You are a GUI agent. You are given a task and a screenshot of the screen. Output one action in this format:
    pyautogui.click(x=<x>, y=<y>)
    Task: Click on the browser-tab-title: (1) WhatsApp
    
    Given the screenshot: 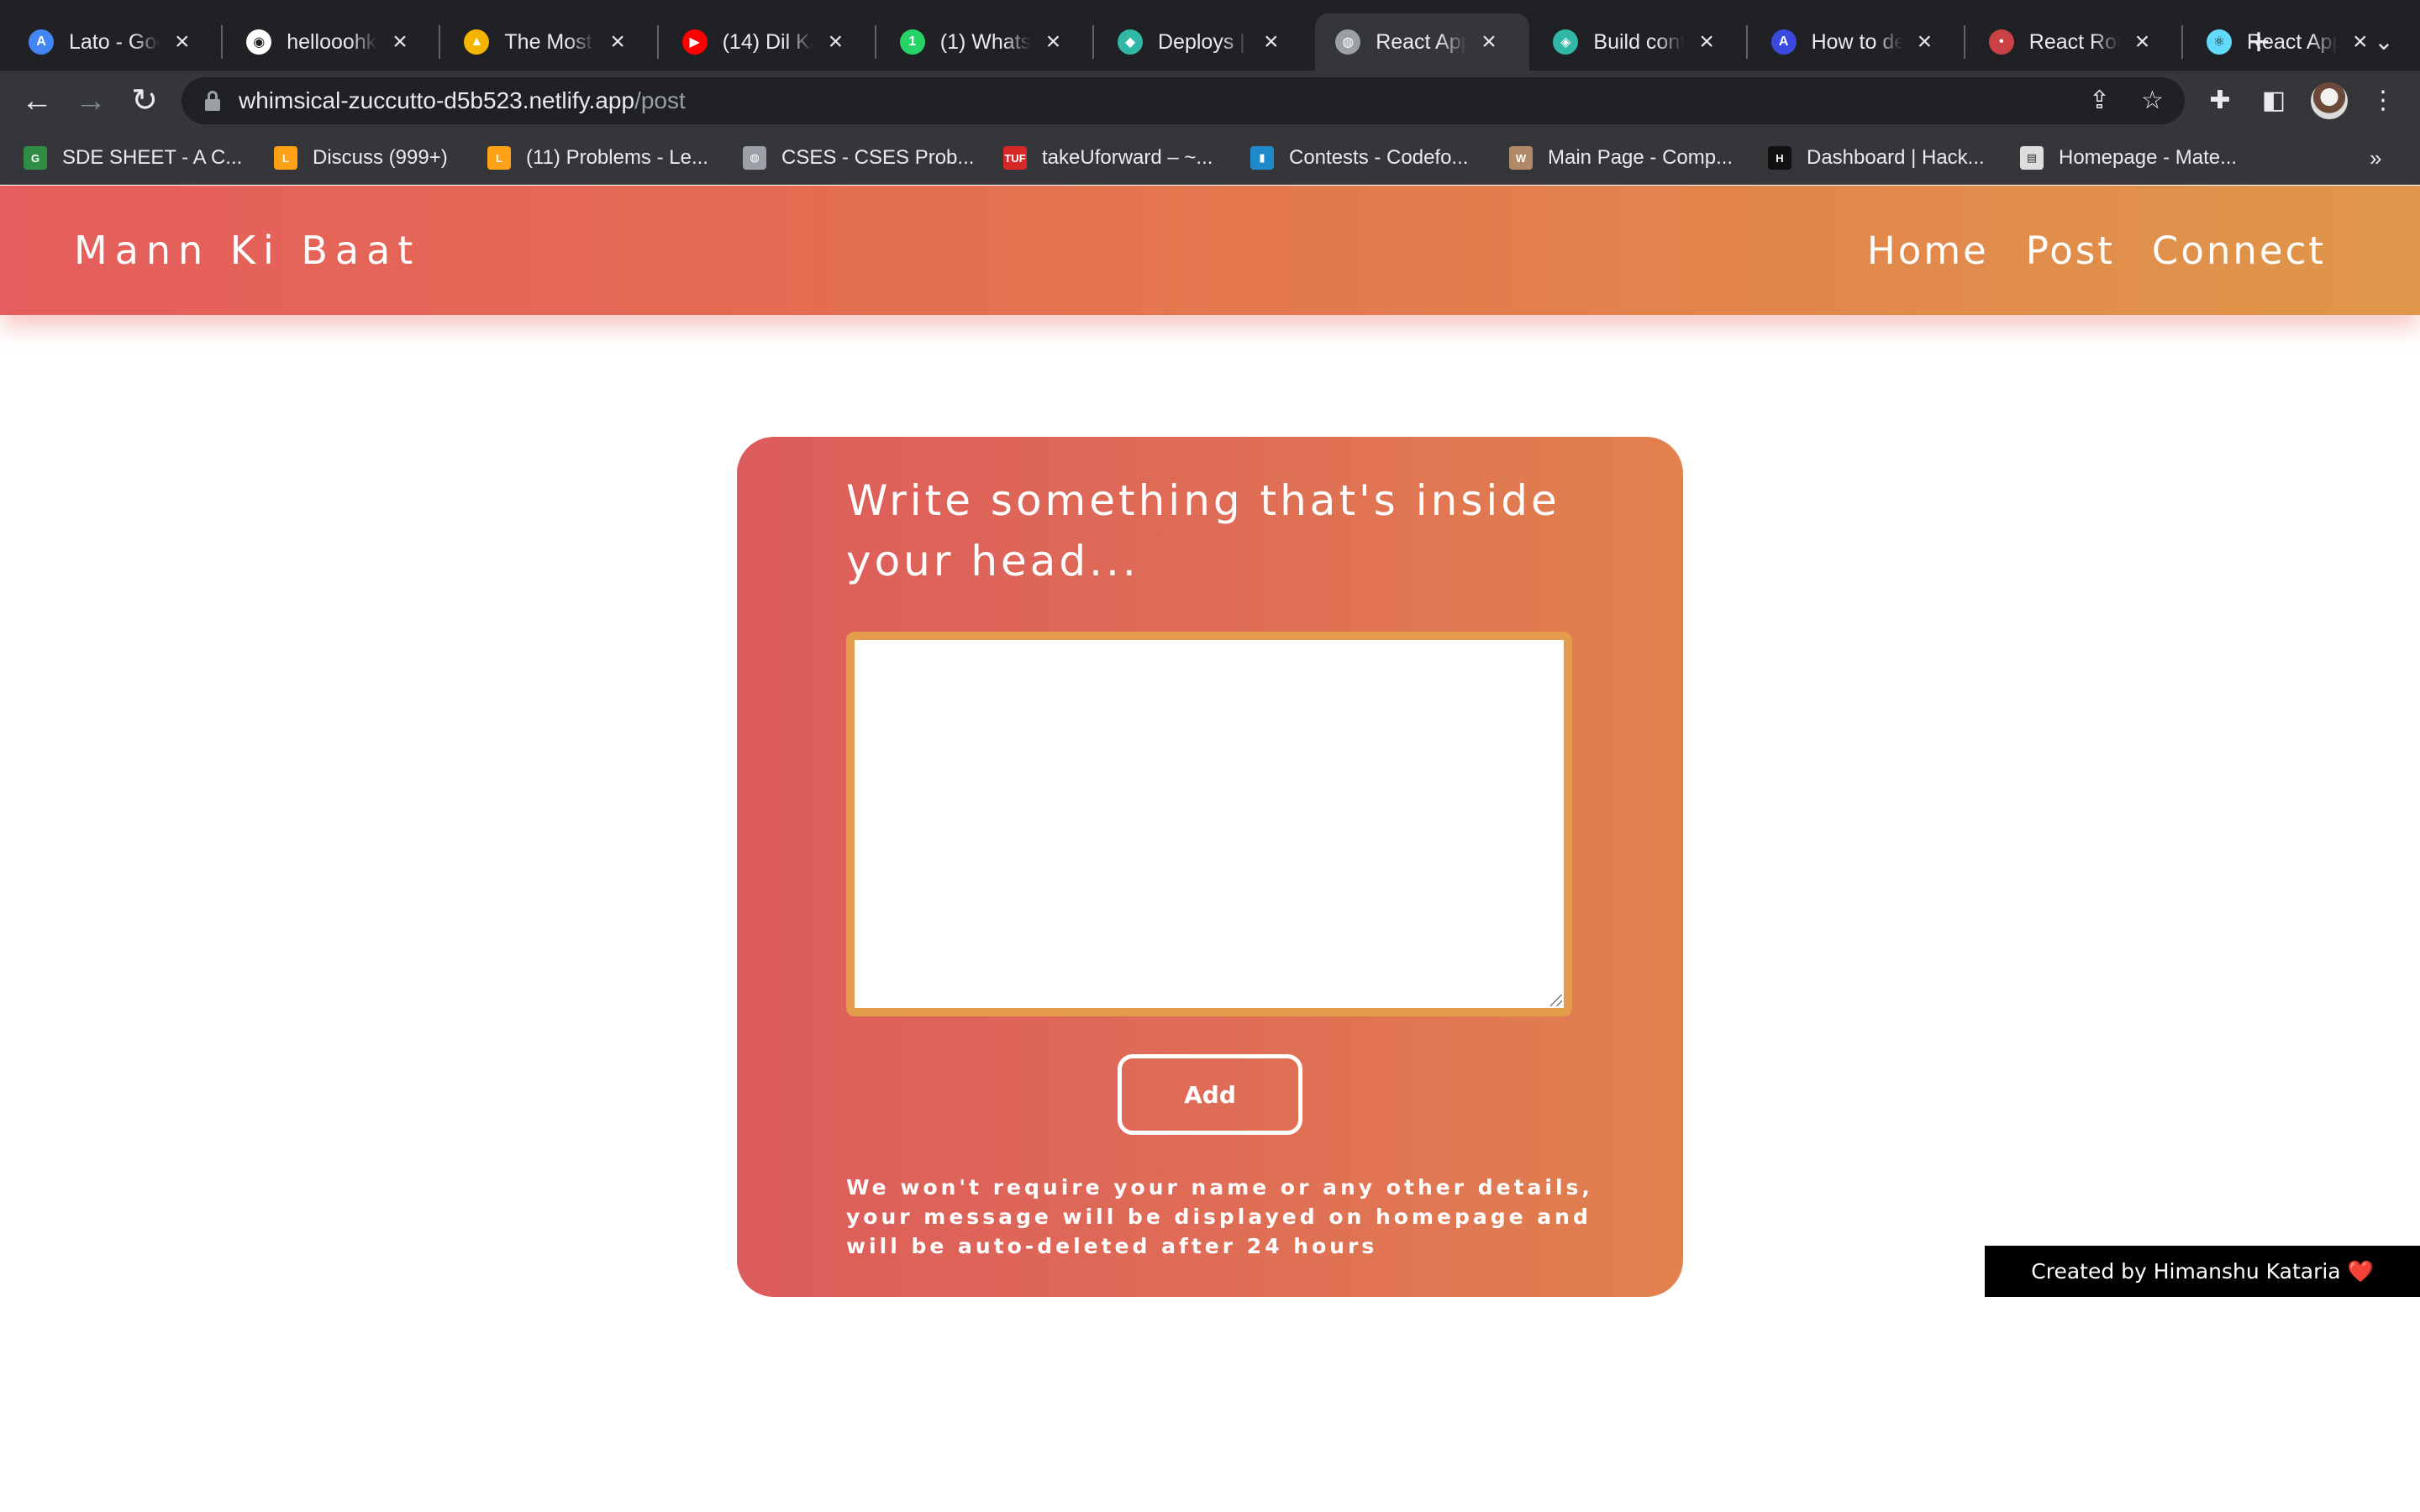 What is the action you would take?
    pyautogui.click(x=985, y=41)
    